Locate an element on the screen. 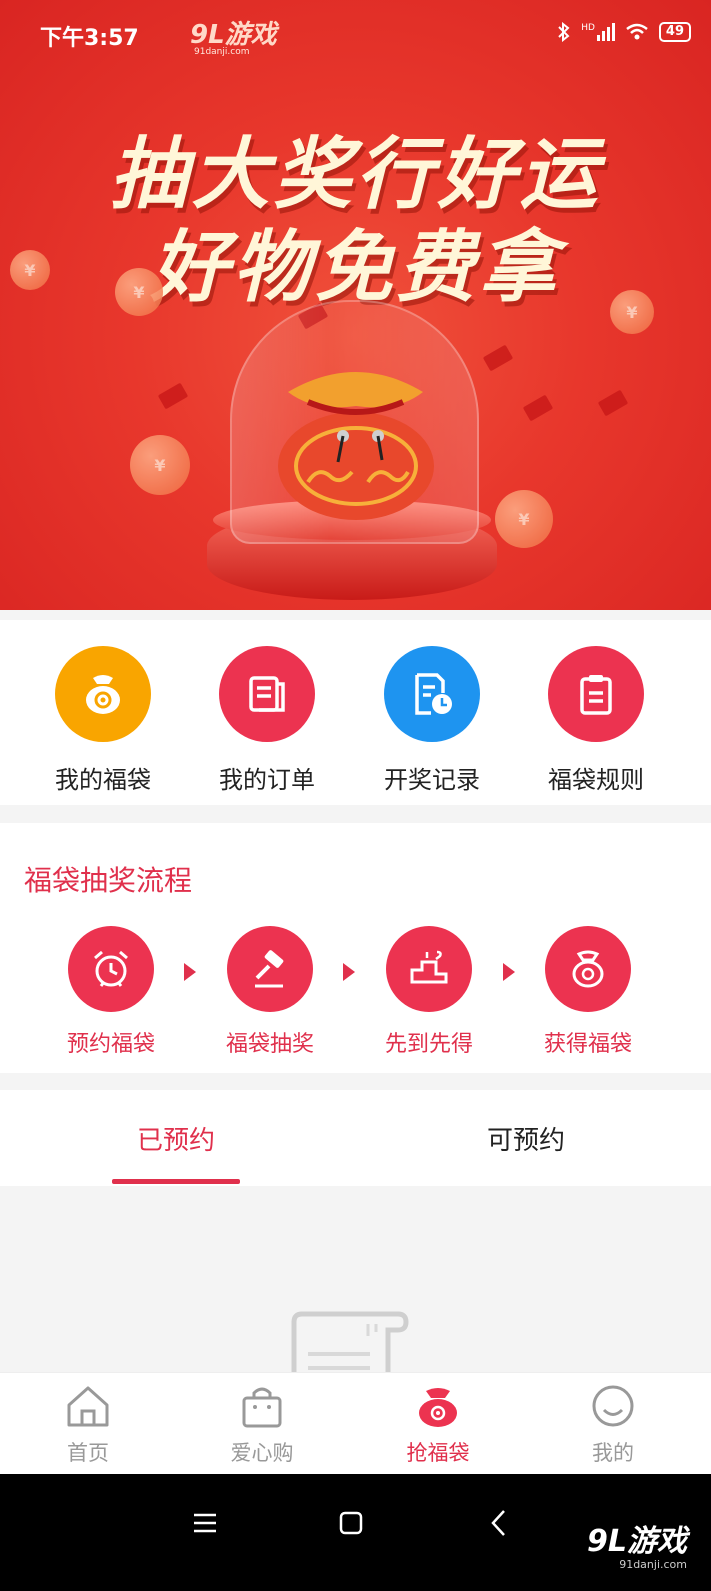 The width and height of the screenshot is (711, 1591). reservation-tabs: 已预约 可预约 is located at coordinates (355, 1138).